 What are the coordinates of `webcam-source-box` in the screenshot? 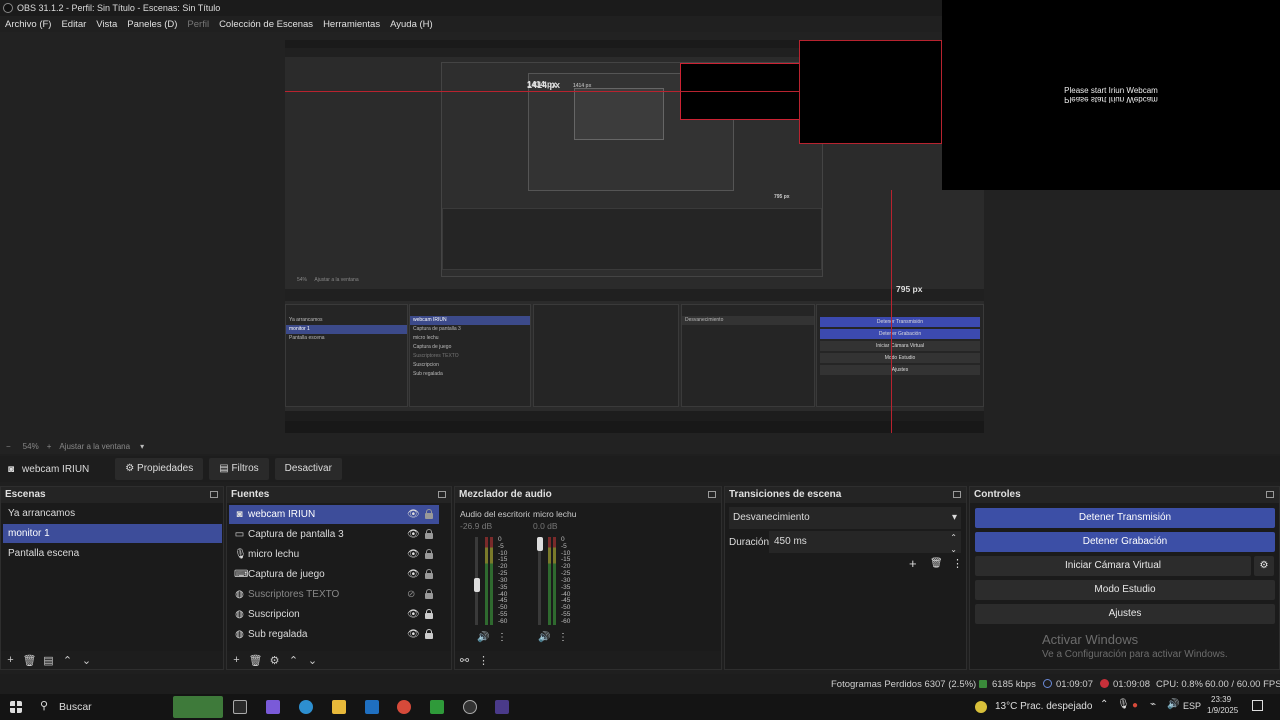 It's located at (870, 92).